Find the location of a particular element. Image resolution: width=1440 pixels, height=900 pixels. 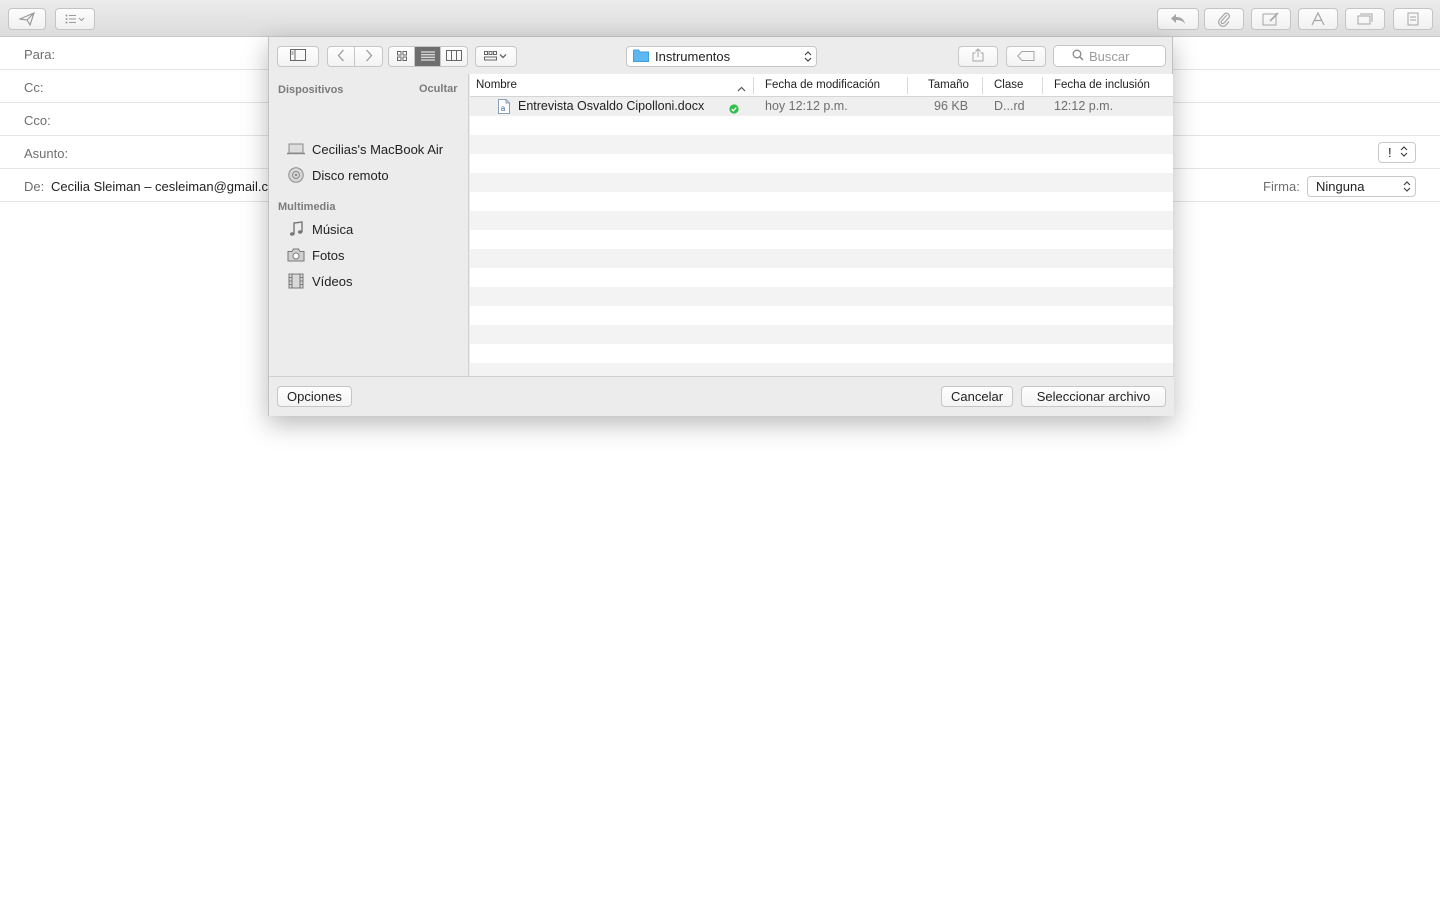

stationery-button is located at coordinates (1413, 19).